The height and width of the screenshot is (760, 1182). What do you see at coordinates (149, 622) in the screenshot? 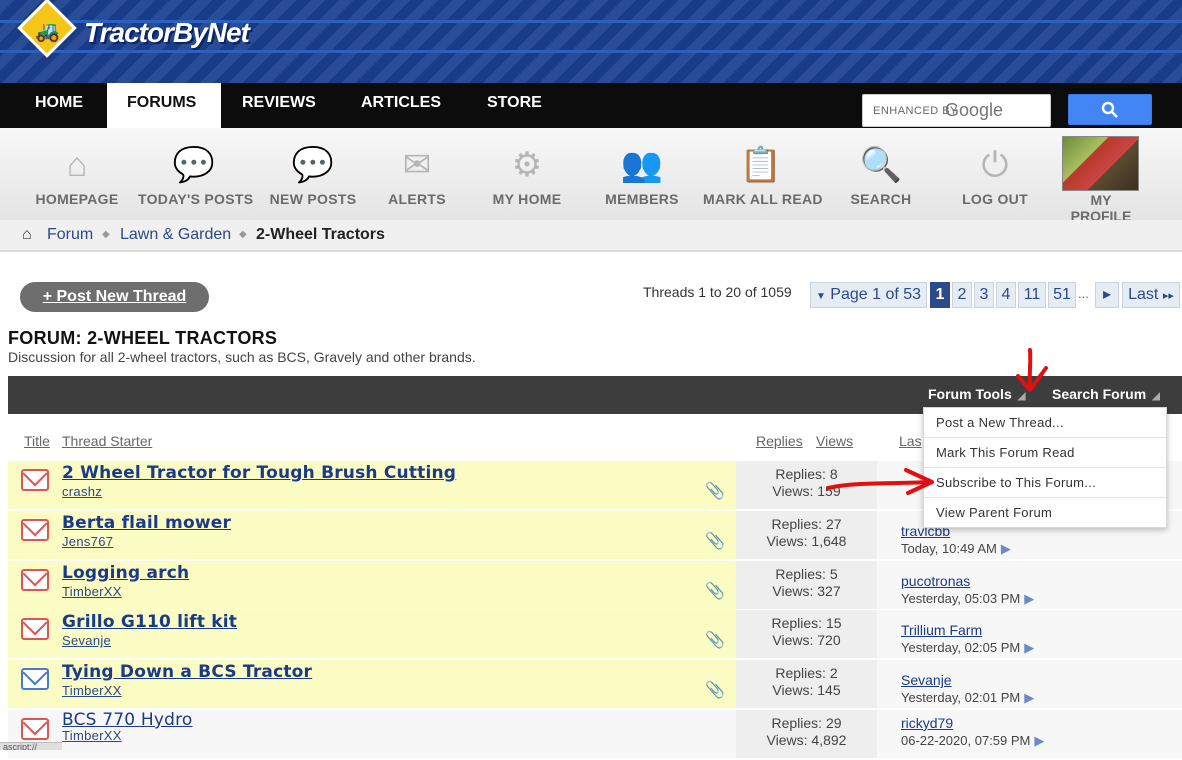
I see `thread-title-link: Grillo G110 lift kit` at bounding box center [149, 622].